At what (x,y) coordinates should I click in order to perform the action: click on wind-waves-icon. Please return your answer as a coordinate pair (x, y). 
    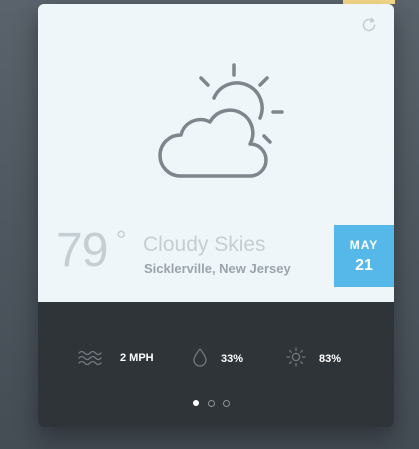
    Looking at the image, I should click on (90, 358).